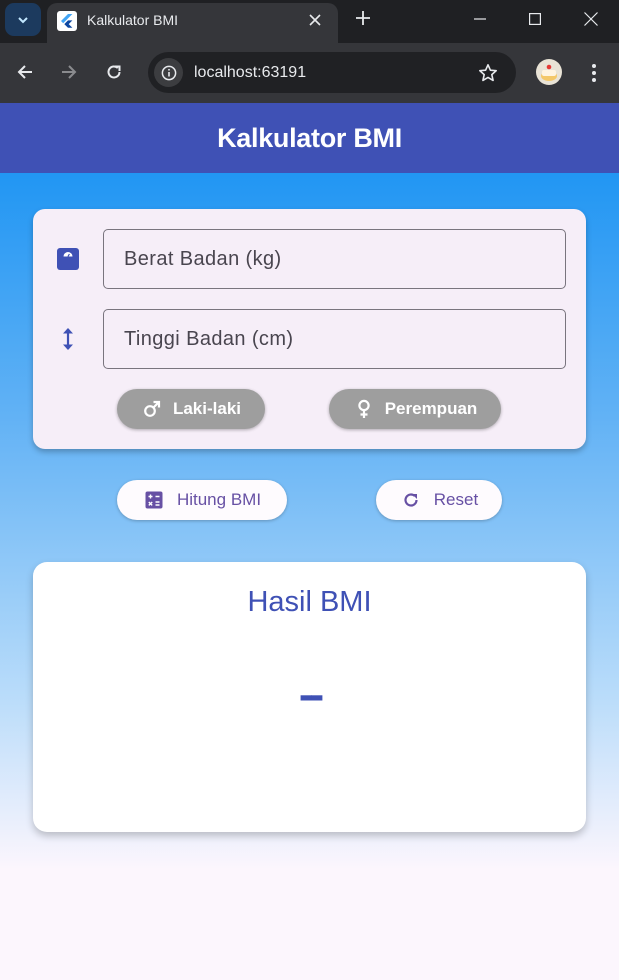  I want to click on result-title: Hasil BMI, so click(309, 602).